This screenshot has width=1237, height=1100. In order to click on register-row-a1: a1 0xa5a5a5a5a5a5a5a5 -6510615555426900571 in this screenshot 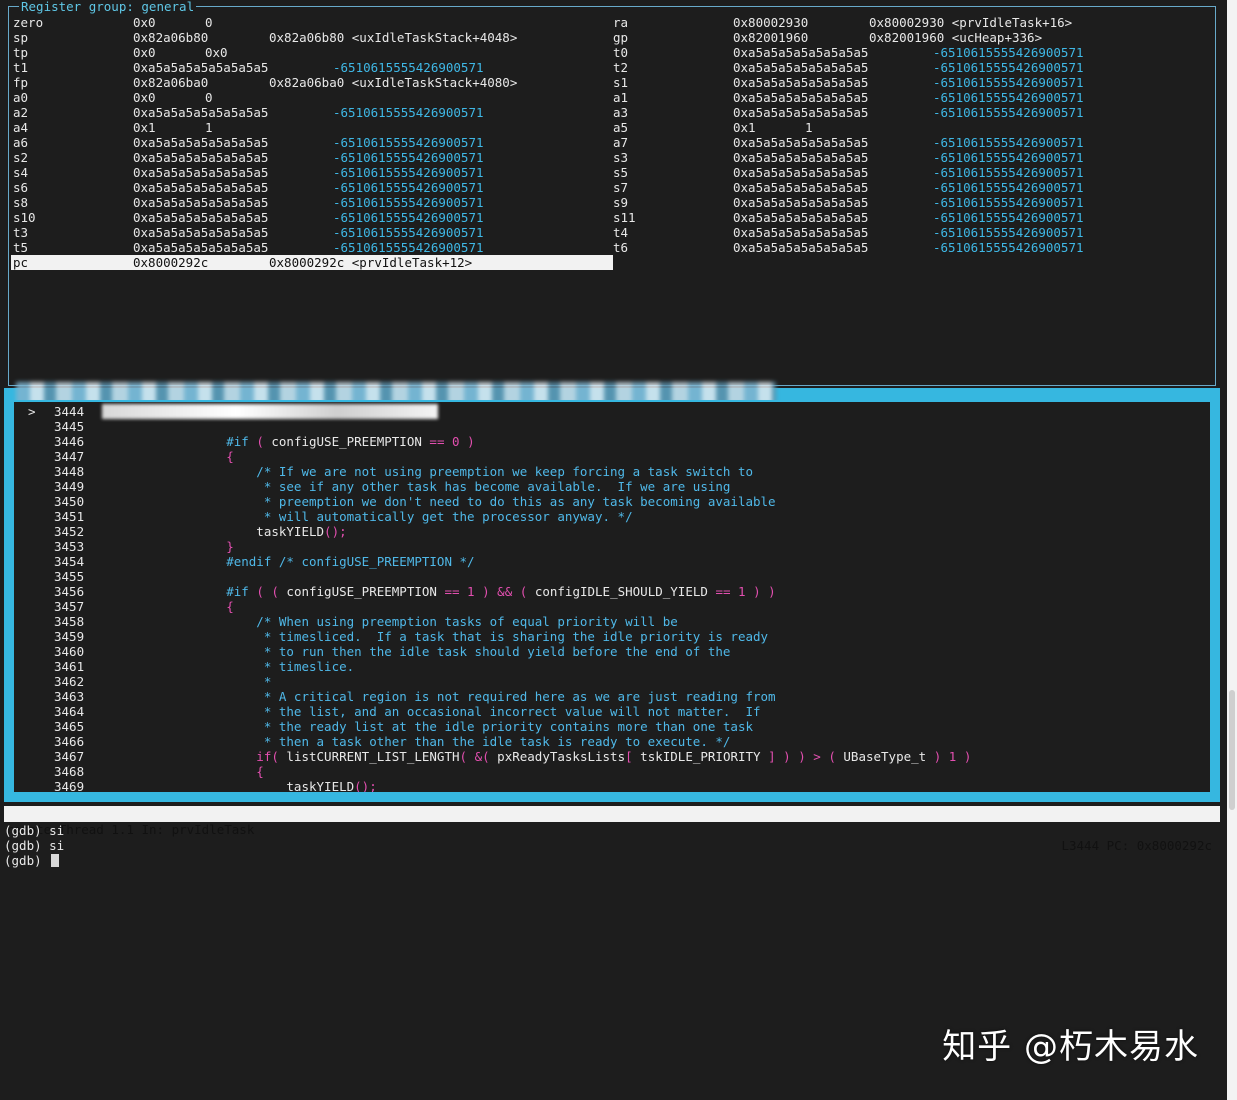, I will do `click(909, 97)`.